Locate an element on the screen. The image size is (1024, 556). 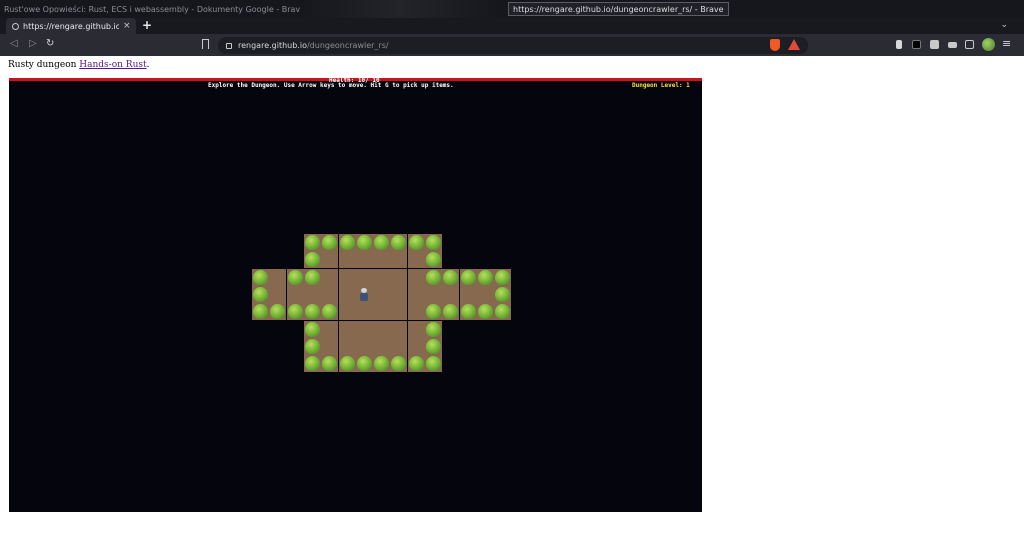
dungeon-level-text: Dungeon Level: 1 is located at coordinates (661, 85).